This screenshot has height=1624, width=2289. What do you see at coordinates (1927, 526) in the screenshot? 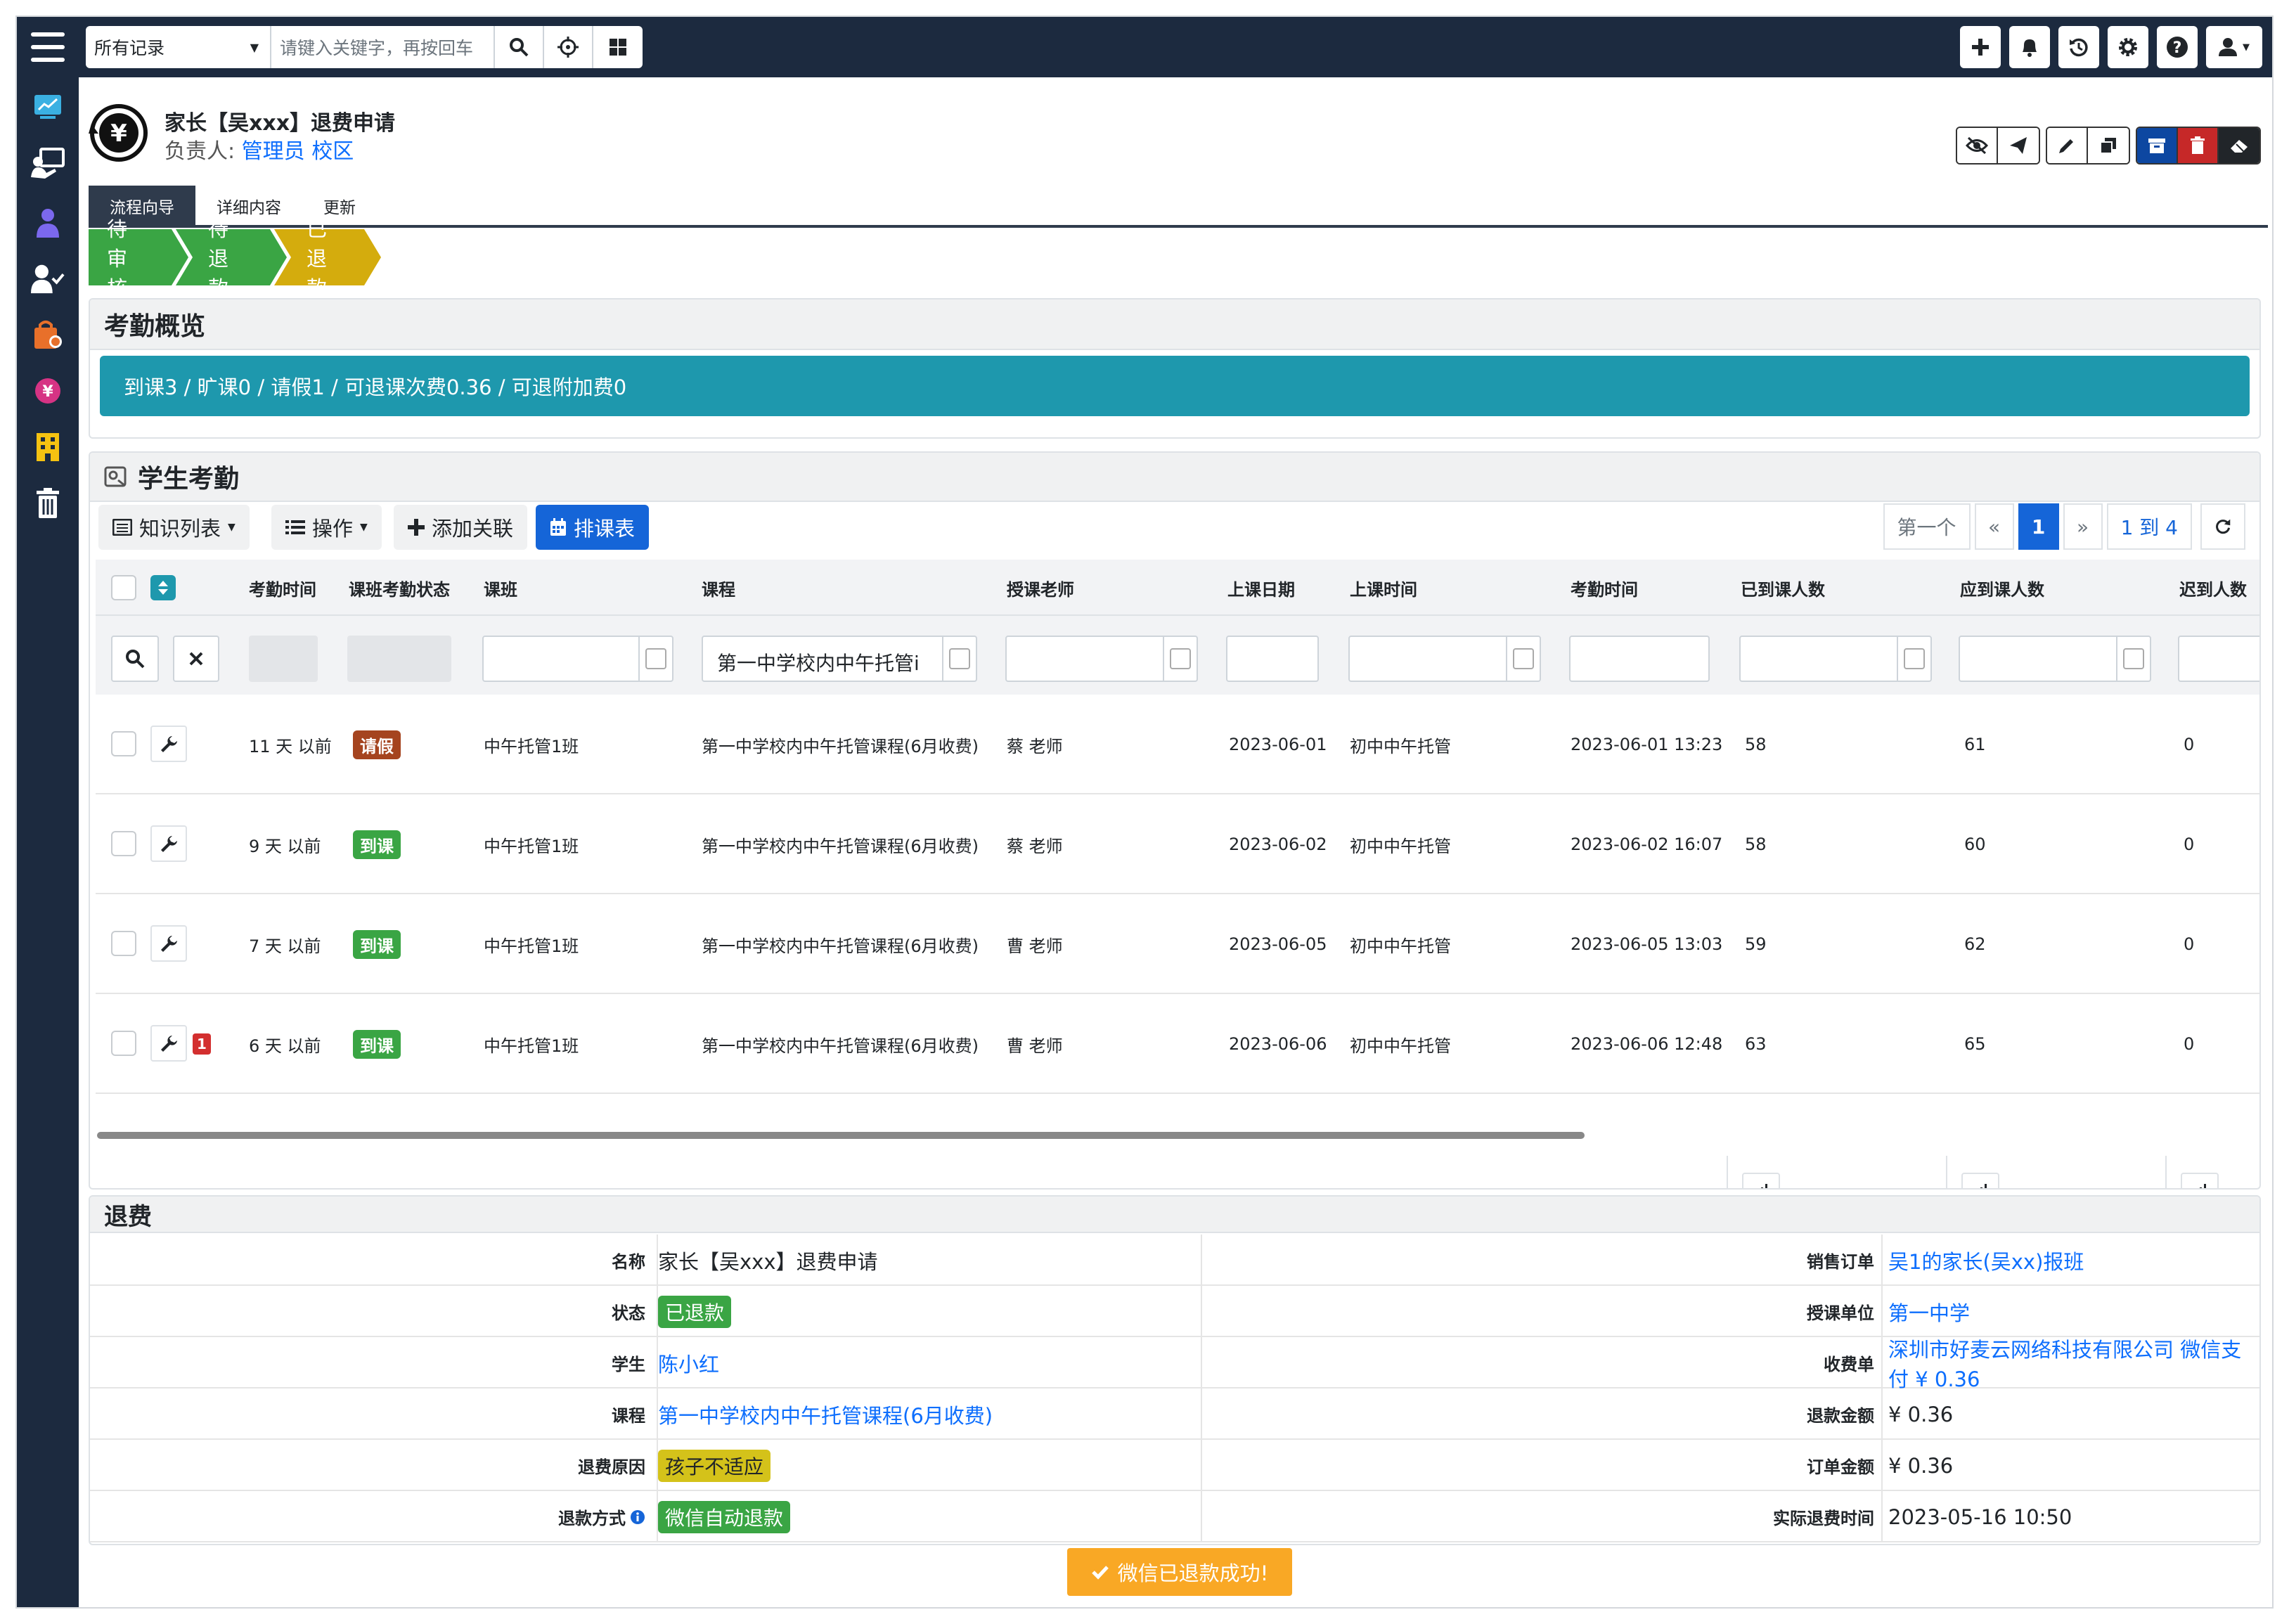
I see `page-first: 第一个` at bounding box center [1927, 526].